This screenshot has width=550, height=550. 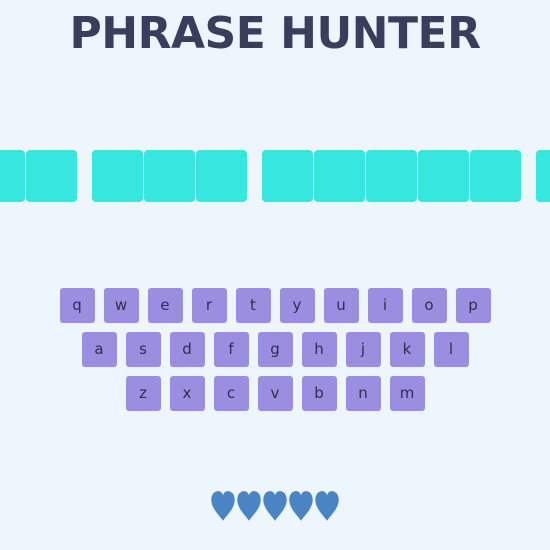 What do you see at coordinates (231, 393) in the screenshot?
I see `key-c: c` at bounding box center [231, 393].